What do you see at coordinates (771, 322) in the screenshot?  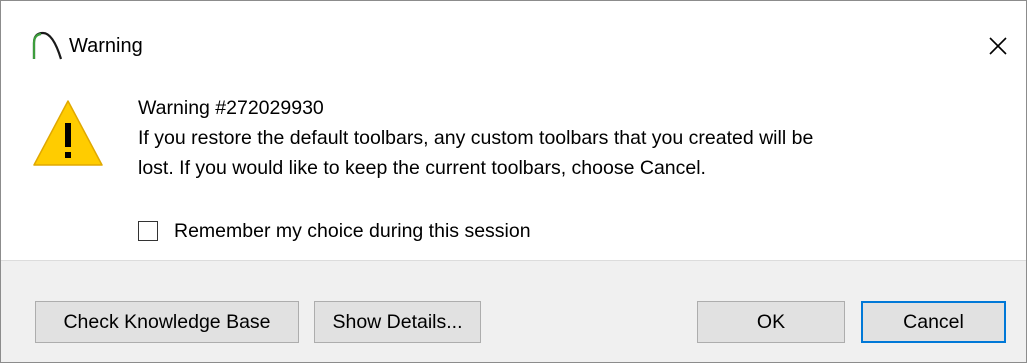 I see `ok-button: OK` at bounding box center [771, 322].